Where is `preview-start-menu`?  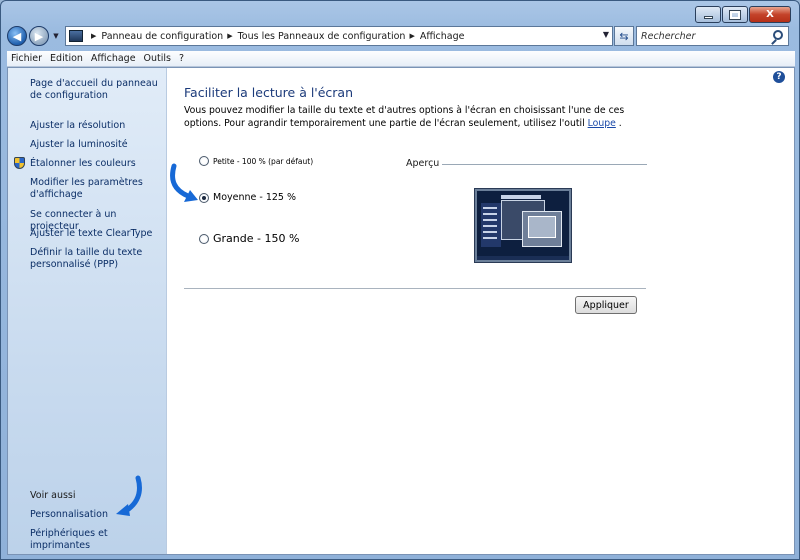 preview-start-menu is located at coordinates (491, 225).